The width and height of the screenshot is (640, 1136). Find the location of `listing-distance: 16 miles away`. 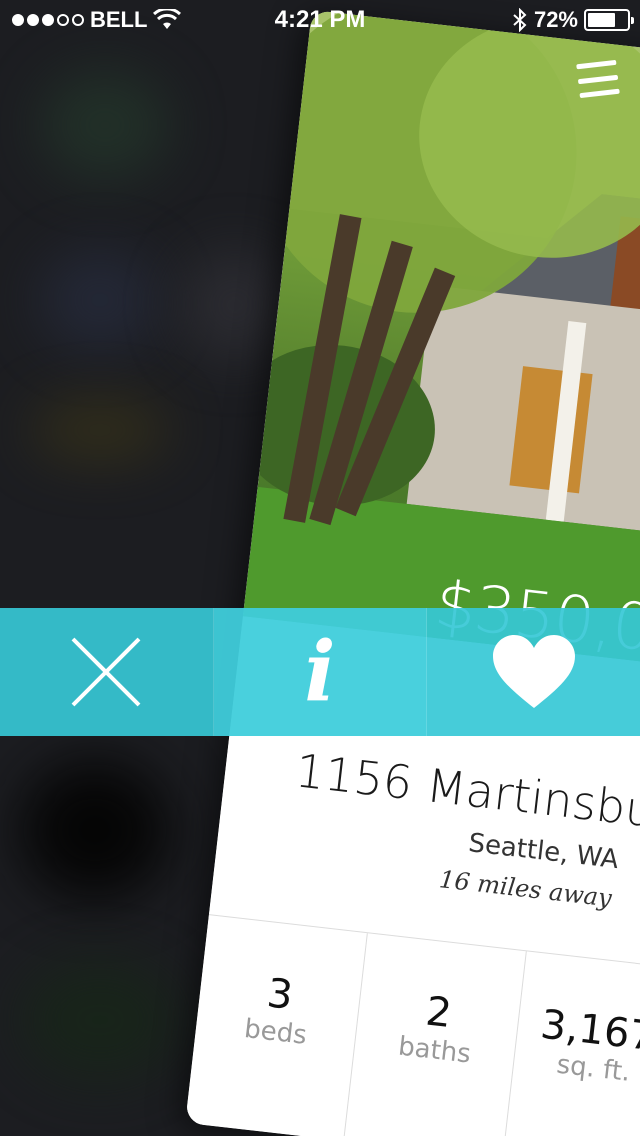

listing-distance: 16 miles away is located at coordinates (525, 889).